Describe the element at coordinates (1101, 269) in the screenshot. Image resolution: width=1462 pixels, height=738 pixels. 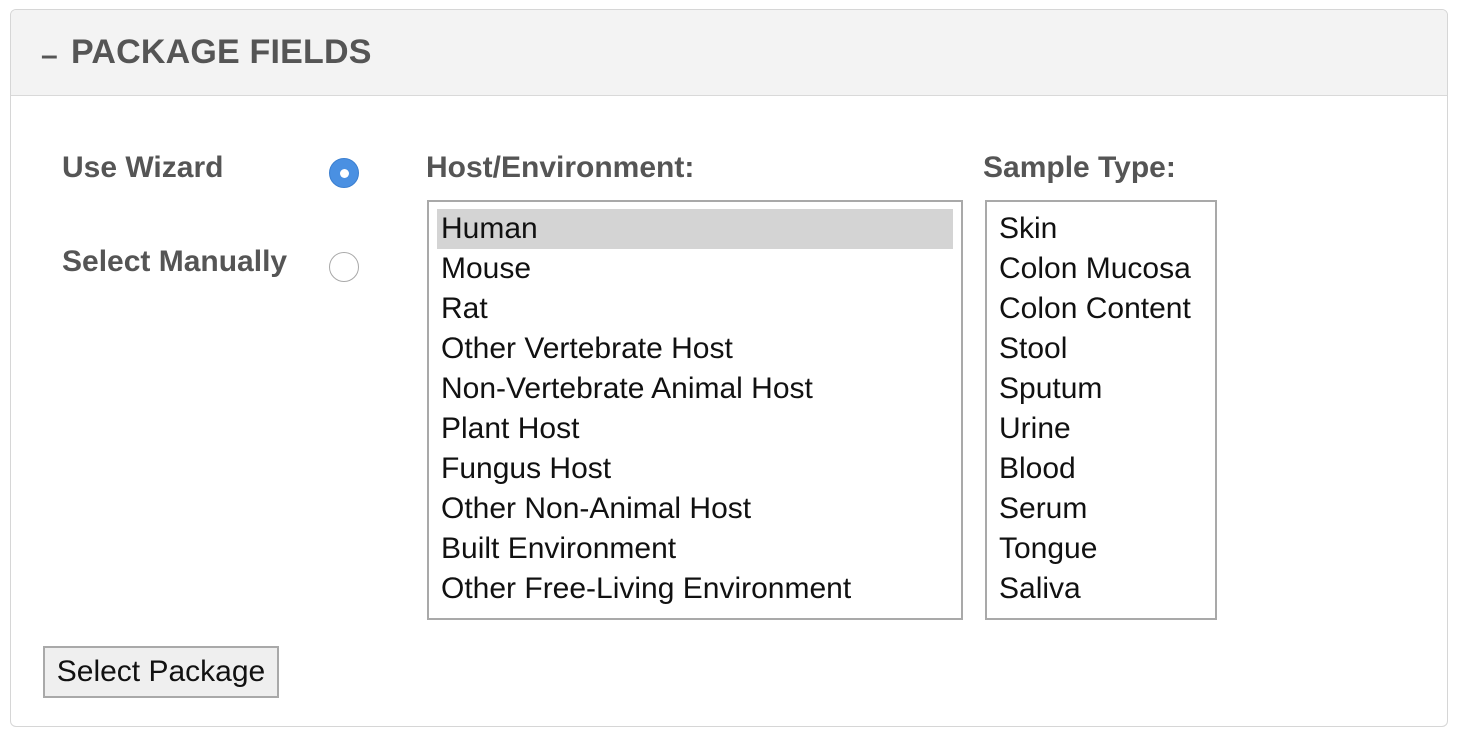
I see `sample-option: Colon Mucosa` at that location.